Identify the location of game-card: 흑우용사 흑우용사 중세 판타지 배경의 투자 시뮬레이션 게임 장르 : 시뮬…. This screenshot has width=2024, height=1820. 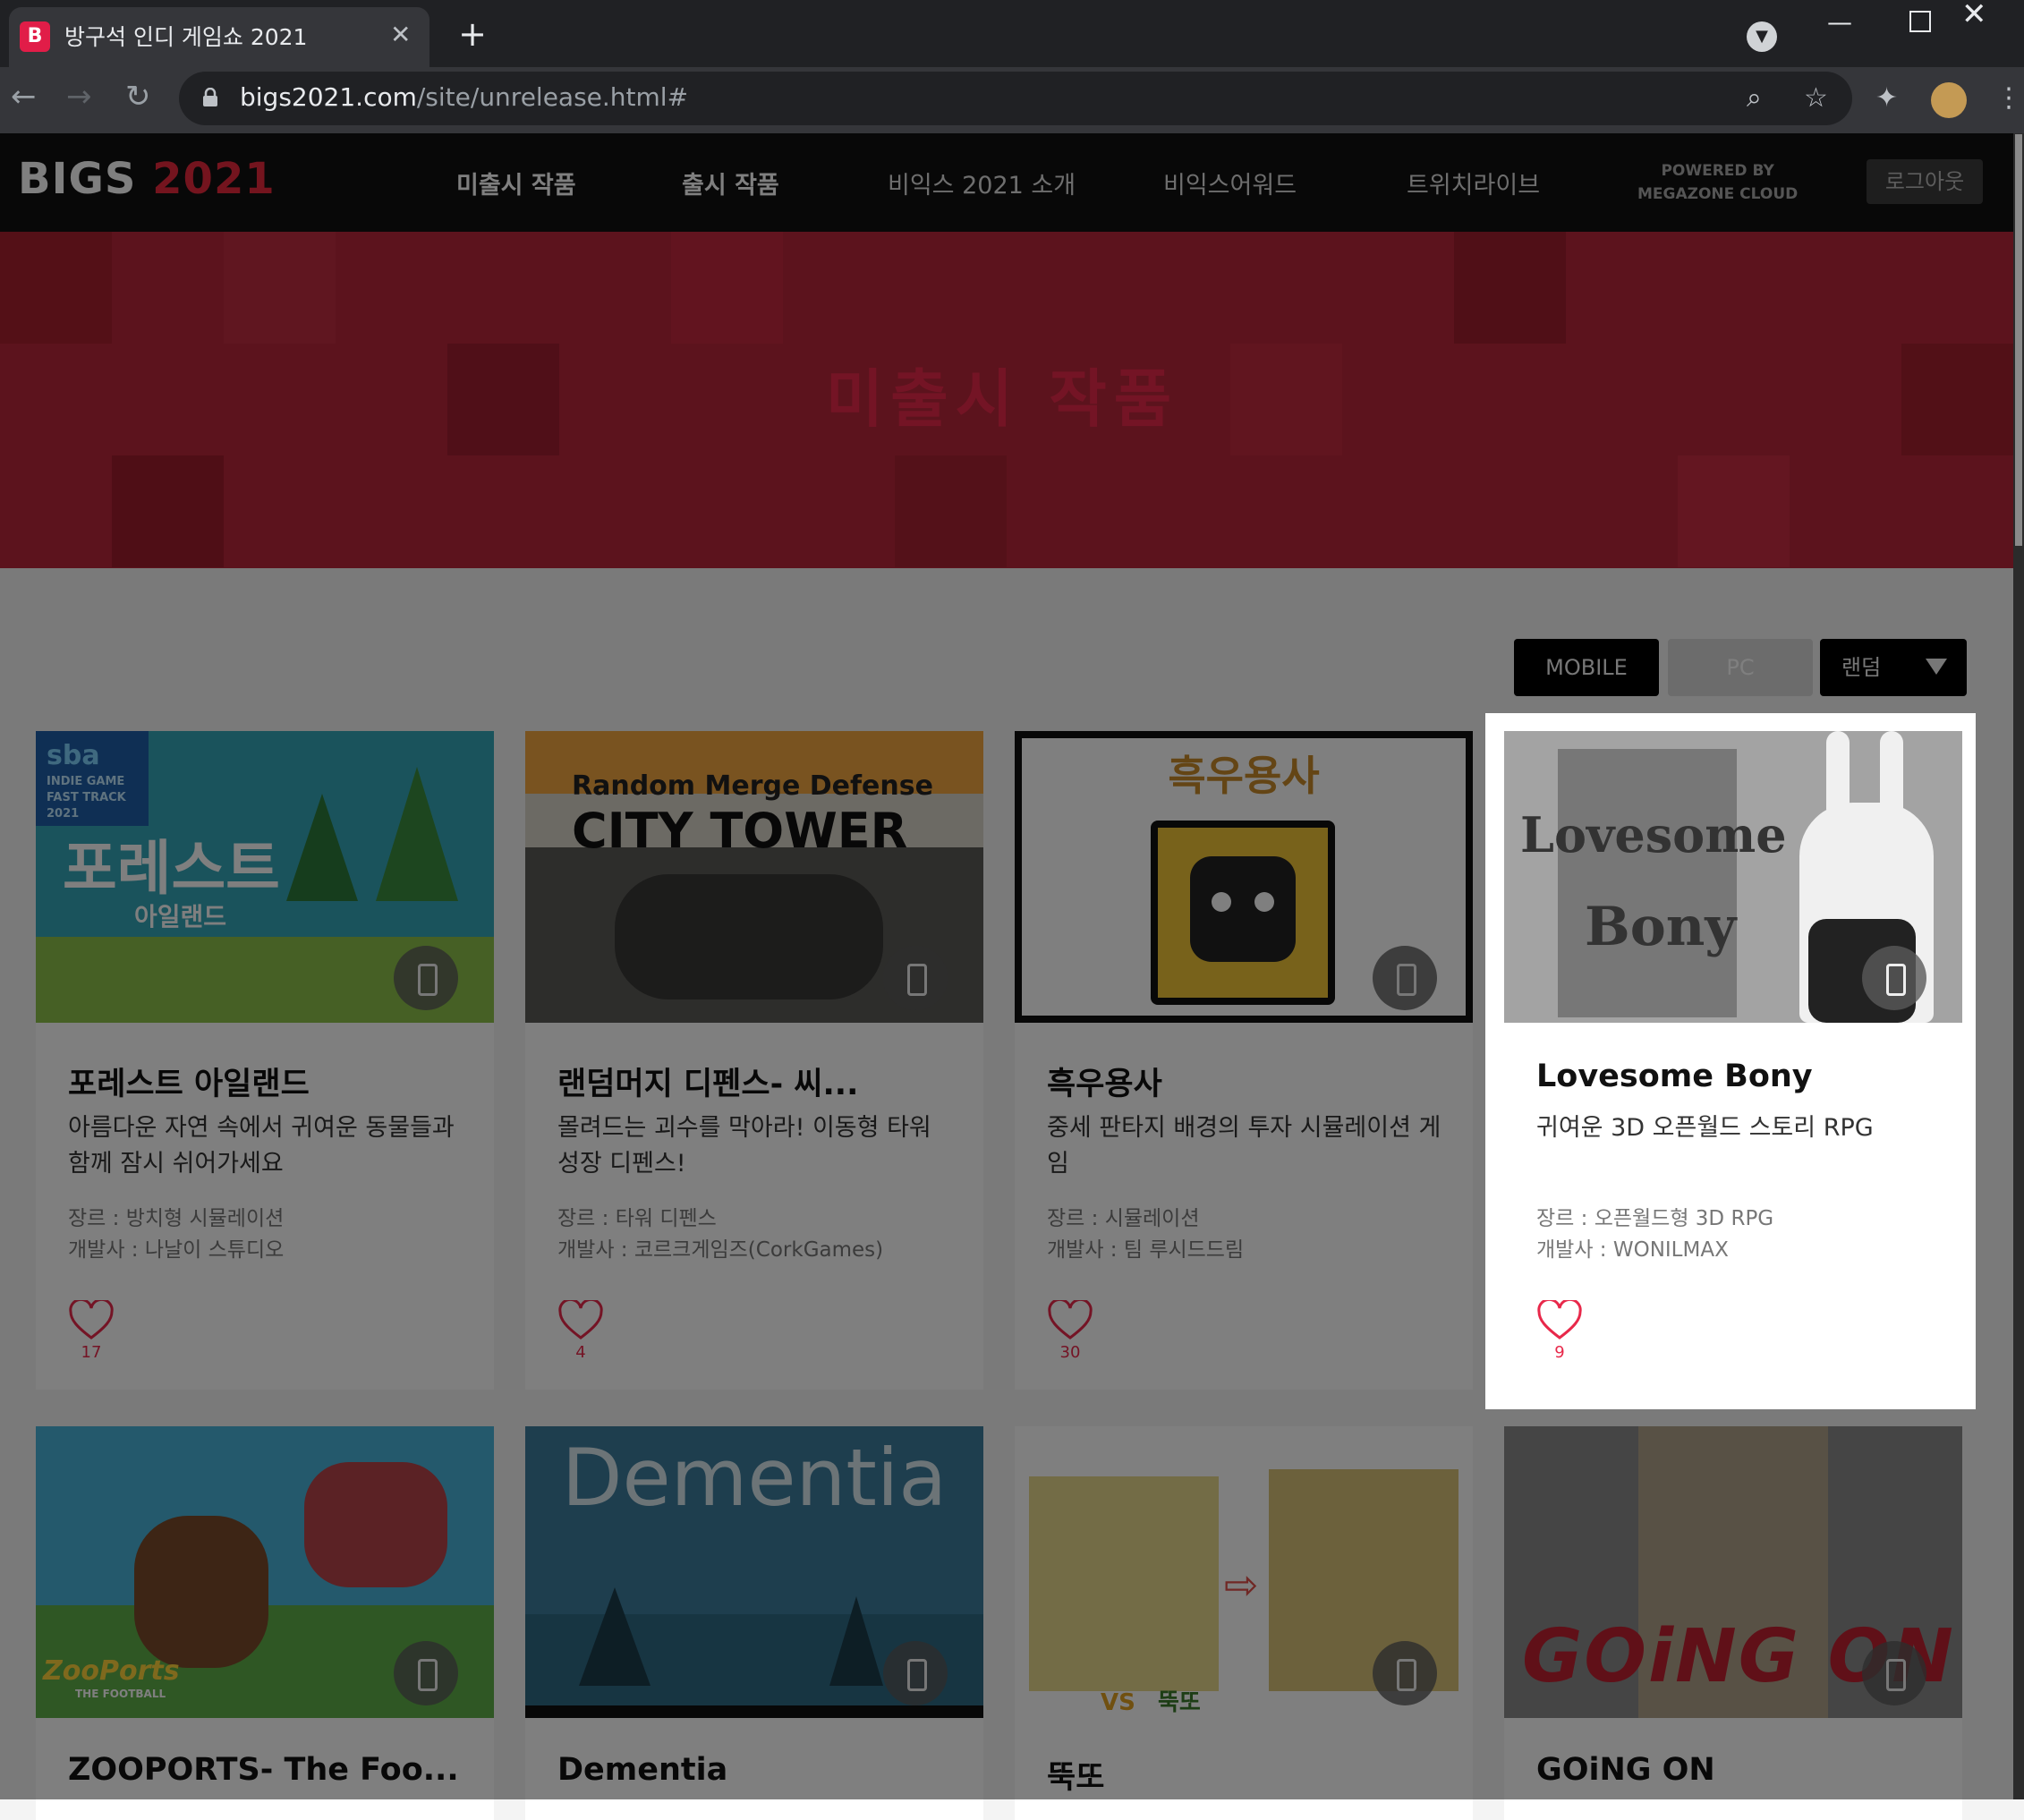
(1244, 1061).